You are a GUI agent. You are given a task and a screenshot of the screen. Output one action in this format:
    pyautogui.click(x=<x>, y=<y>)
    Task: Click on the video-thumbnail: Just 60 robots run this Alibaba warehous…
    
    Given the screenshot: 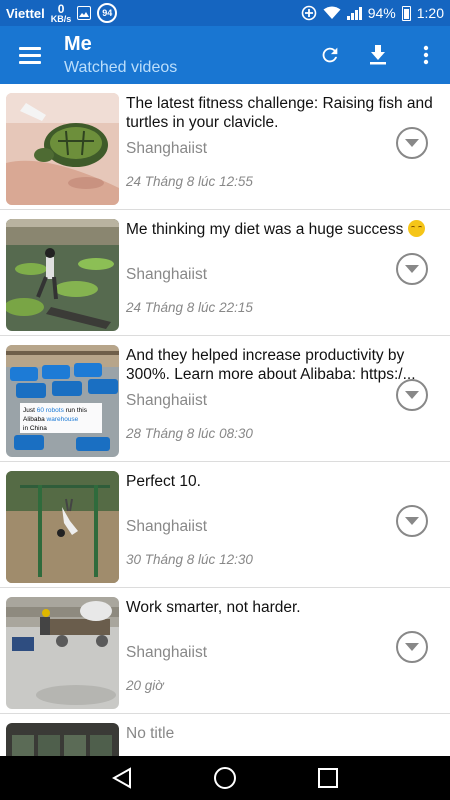 What is the action you would take?
    pyautogui.click(x=62, y=401)
    